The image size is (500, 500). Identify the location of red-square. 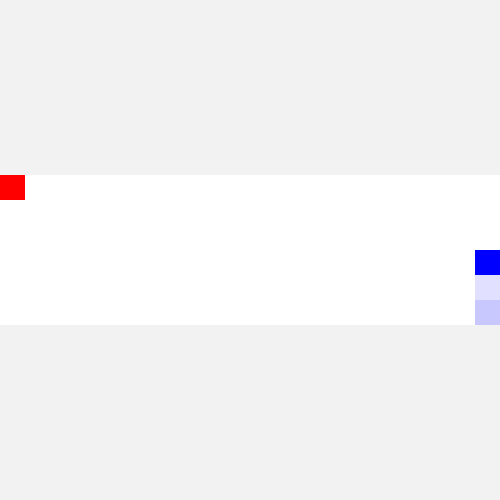
(12, 187).